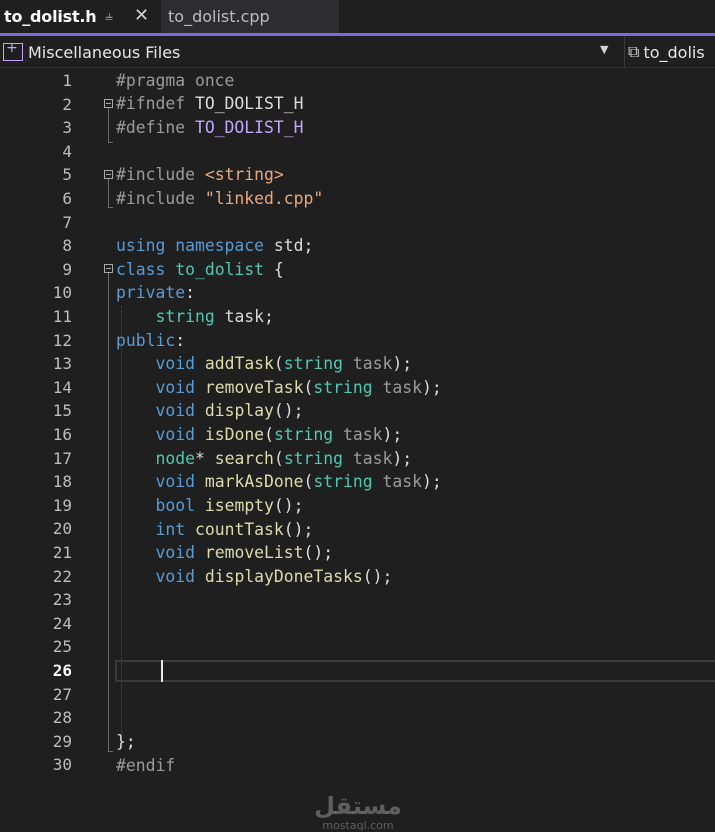 The height and width of the screenshot is (832, 715). What do you see at coordinates (229, 410) in the screenshot?
I see `code-line-15: void display();` at bounding box center [229, 410].